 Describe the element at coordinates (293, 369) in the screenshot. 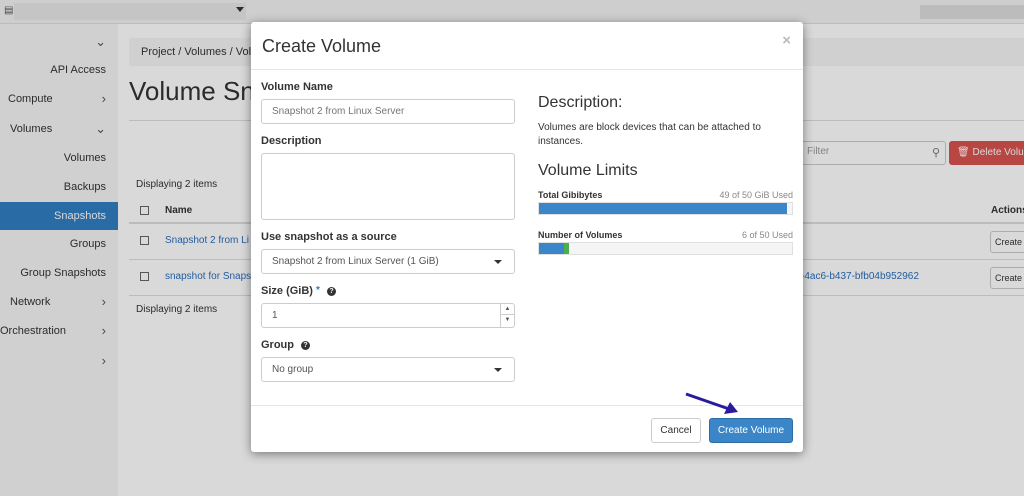

I see `group-value: No group` at that location.